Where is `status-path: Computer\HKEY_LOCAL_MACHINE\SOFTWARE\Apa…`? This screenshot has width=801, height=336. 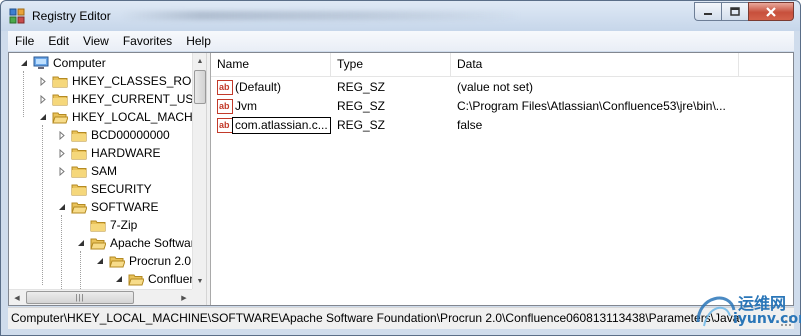
status-path: Computer\HKEY_LOCAL_MACHINE\SOFTWARE\Apa… is located at coordinates (375, 318).